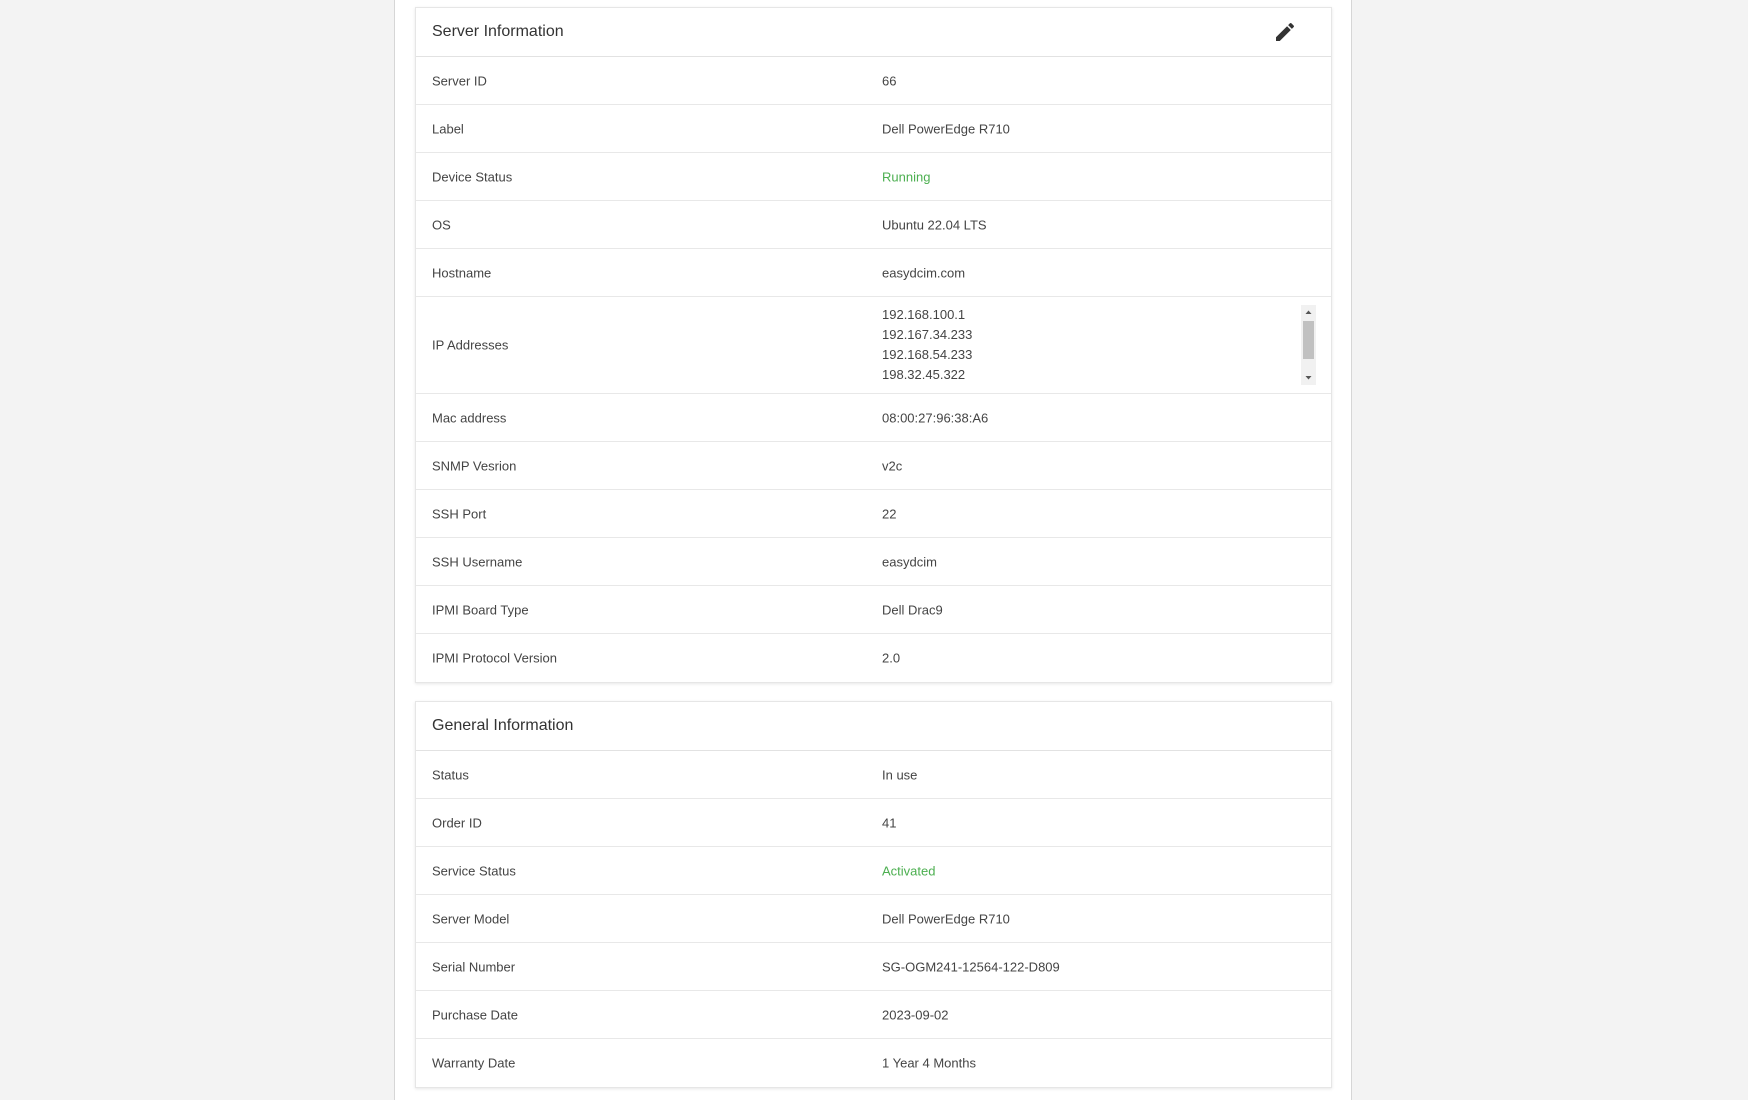  What do you see at coordinates (503, 725) in the screenshot?
I see `card-title: General Information` at bounding box center [503, 725].